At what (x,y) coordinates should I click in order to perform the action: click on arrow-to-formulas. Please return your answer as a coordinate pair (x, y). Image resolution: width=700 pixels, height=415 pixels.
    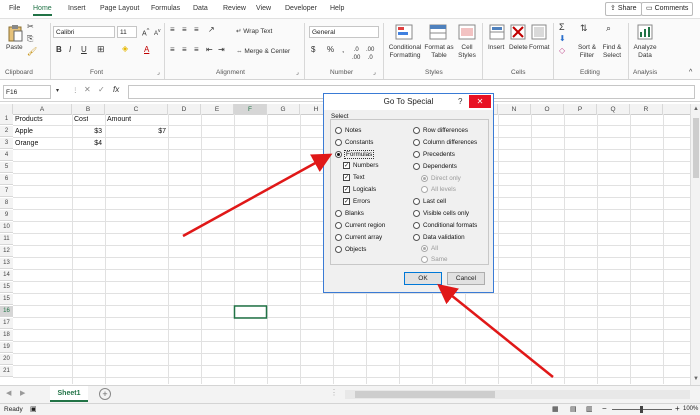
    Looking at the image, I should click on (257, 195).